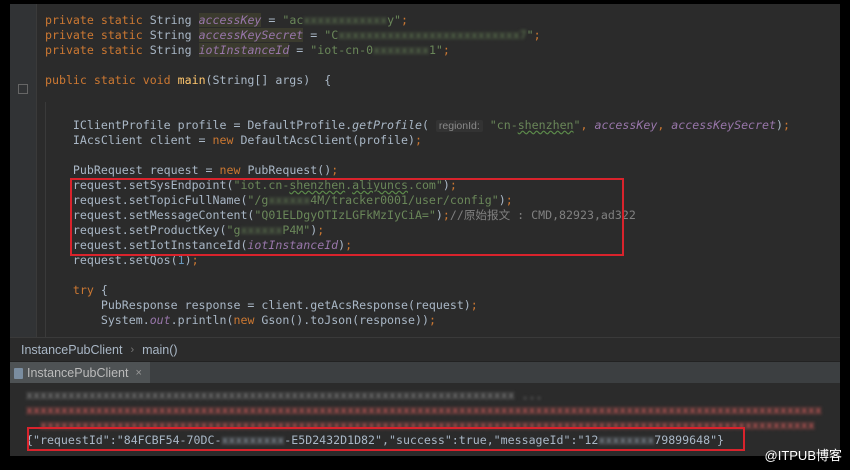 The width and height of the screenshot is (850, 470). Describe the element at coordinates (425, 372) in the screenshot. I see `run-tool-window-tabs: InstancePubClient ×` at that location.